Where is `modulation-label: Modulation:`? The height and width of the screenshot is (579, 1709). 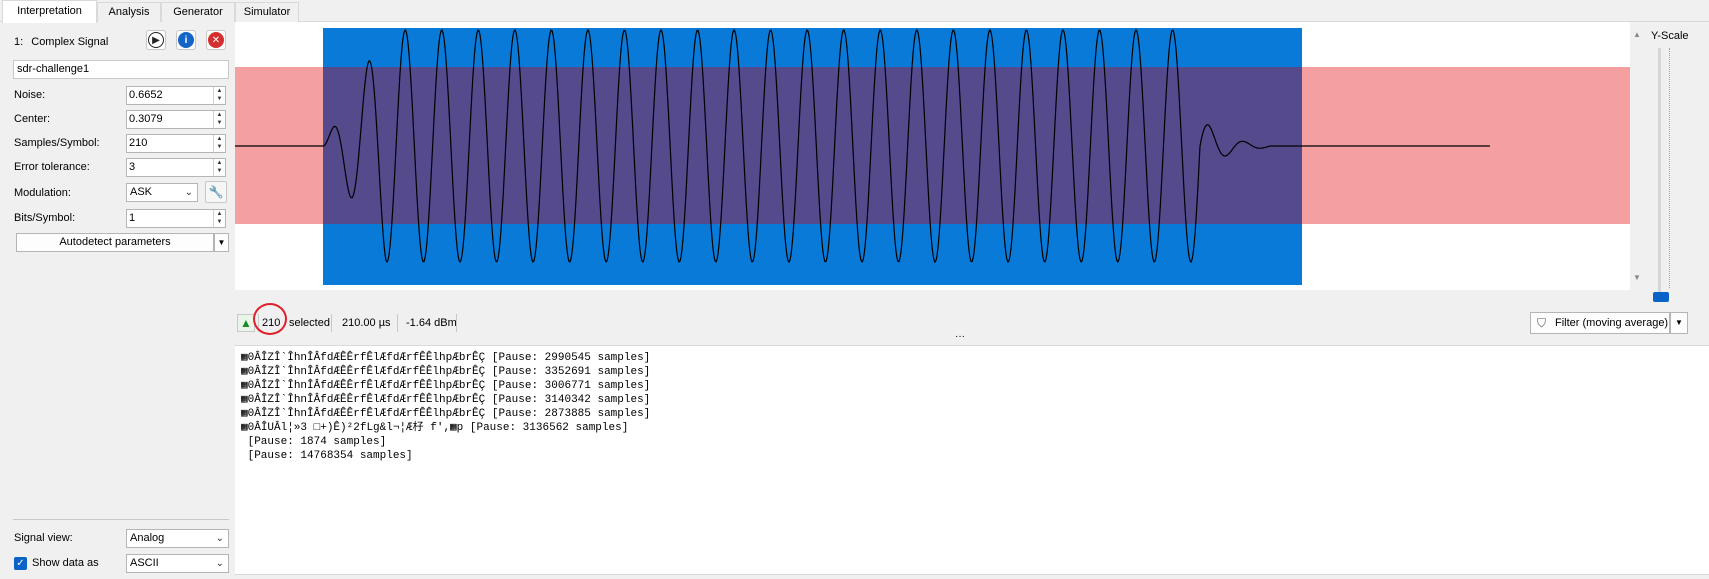
modulation-label: Modulation: is located at coordinates (42, 193).